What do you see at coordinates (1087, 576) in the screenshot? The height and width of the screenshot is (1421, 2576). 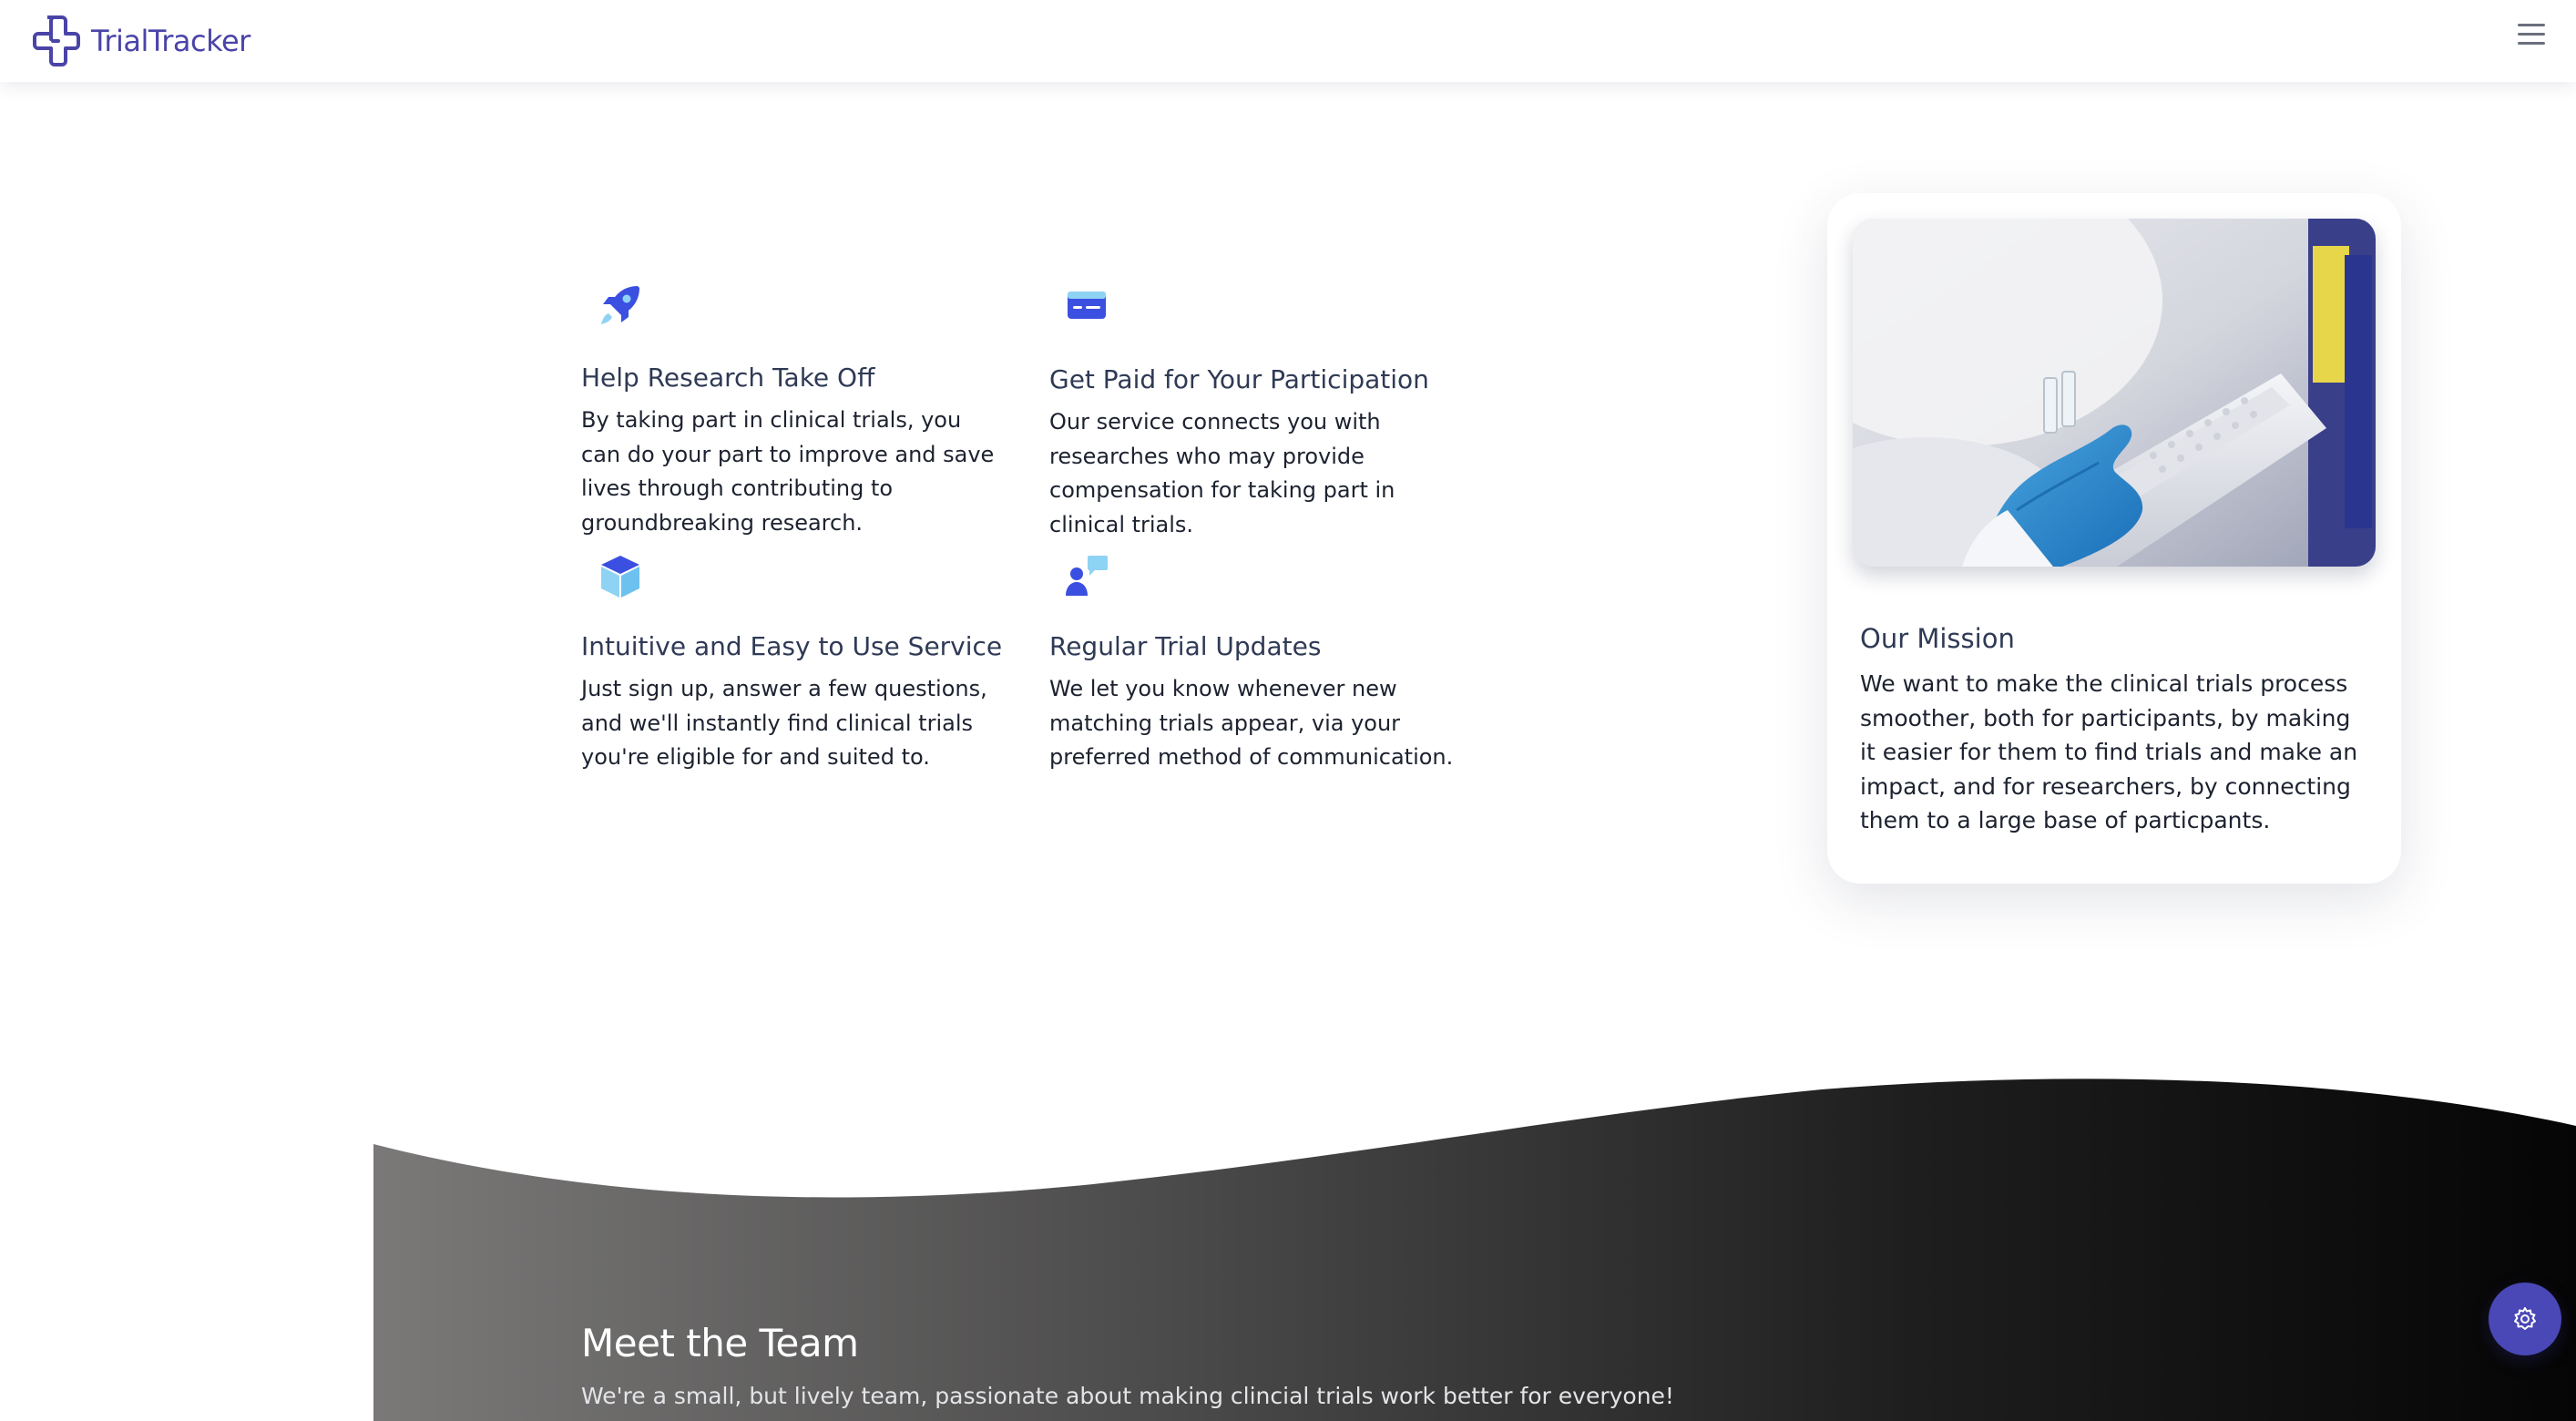 I see `user-chat-icon` at bounding box center [1087, 576].